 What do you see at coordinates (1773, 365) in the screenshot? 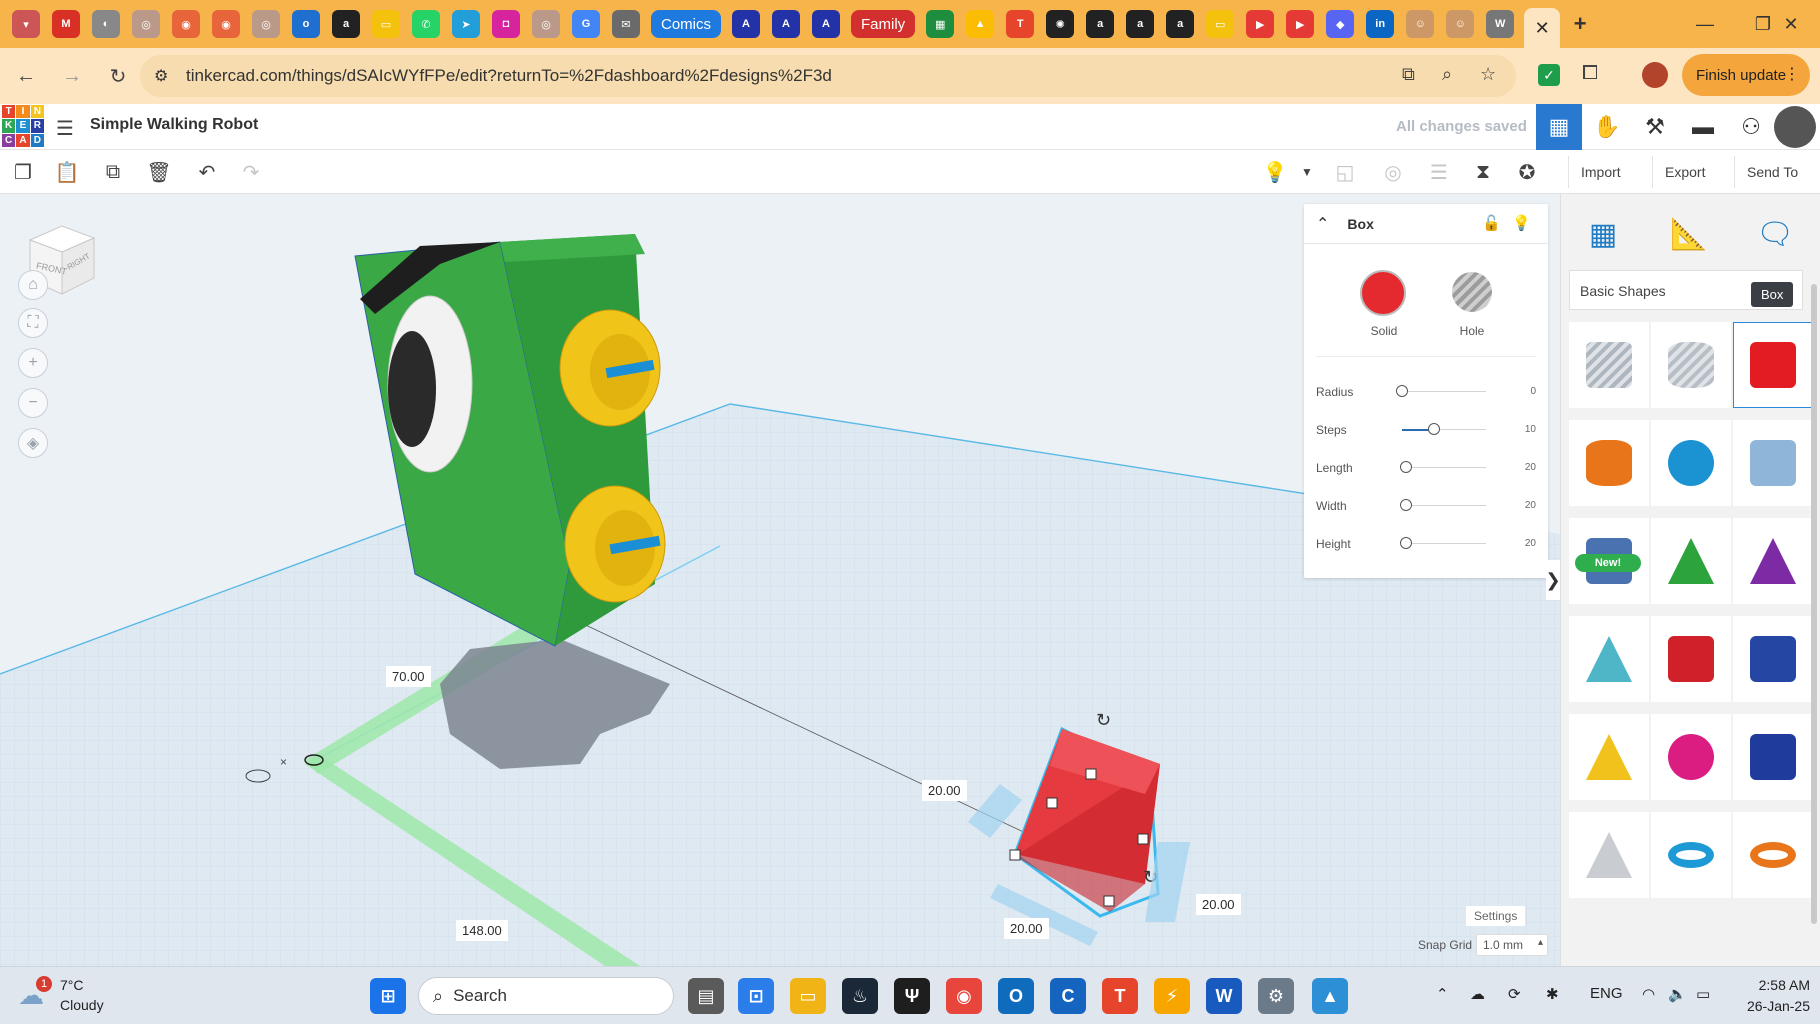
I see `box-shape` at bounding box center [1773, 365].